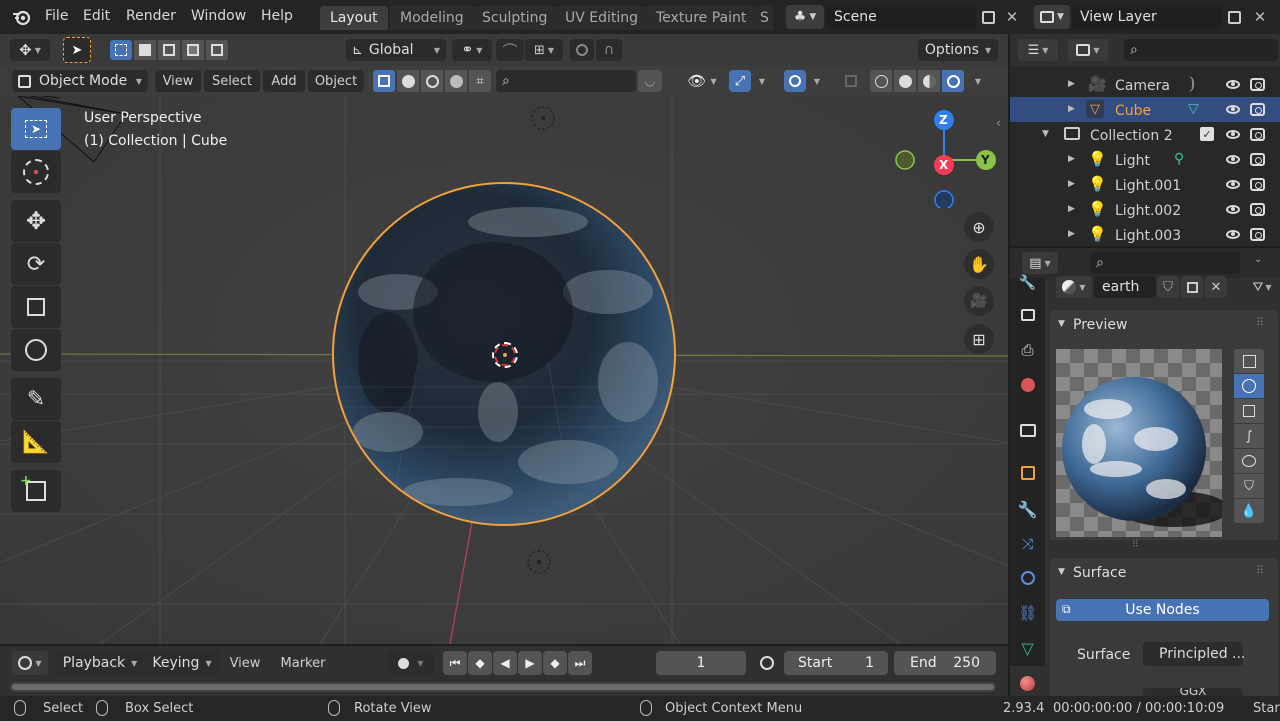 The width and height of the screenshot is (1280, 721). I want to click on resize-handle-icon: ⠿, so click(1135, 545).